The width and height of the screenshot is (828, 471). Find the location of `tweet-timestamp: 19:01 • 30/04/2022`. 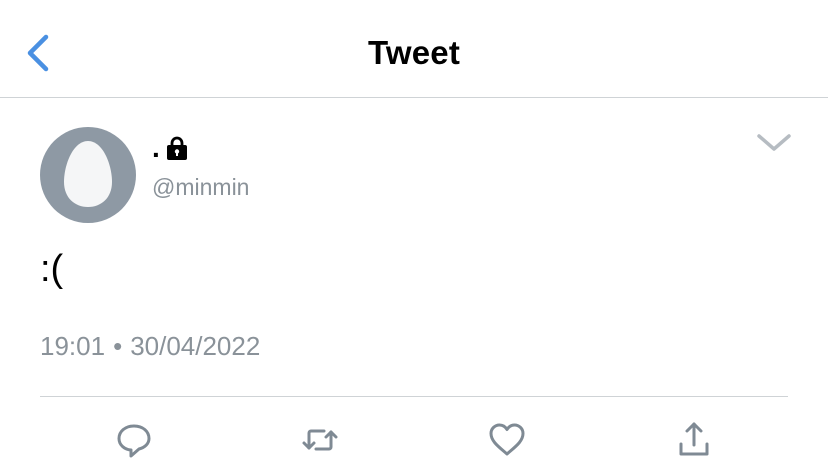

tweet-timestamp: 19:01 • 30/04/2022 is located at coordinates (150, 346).